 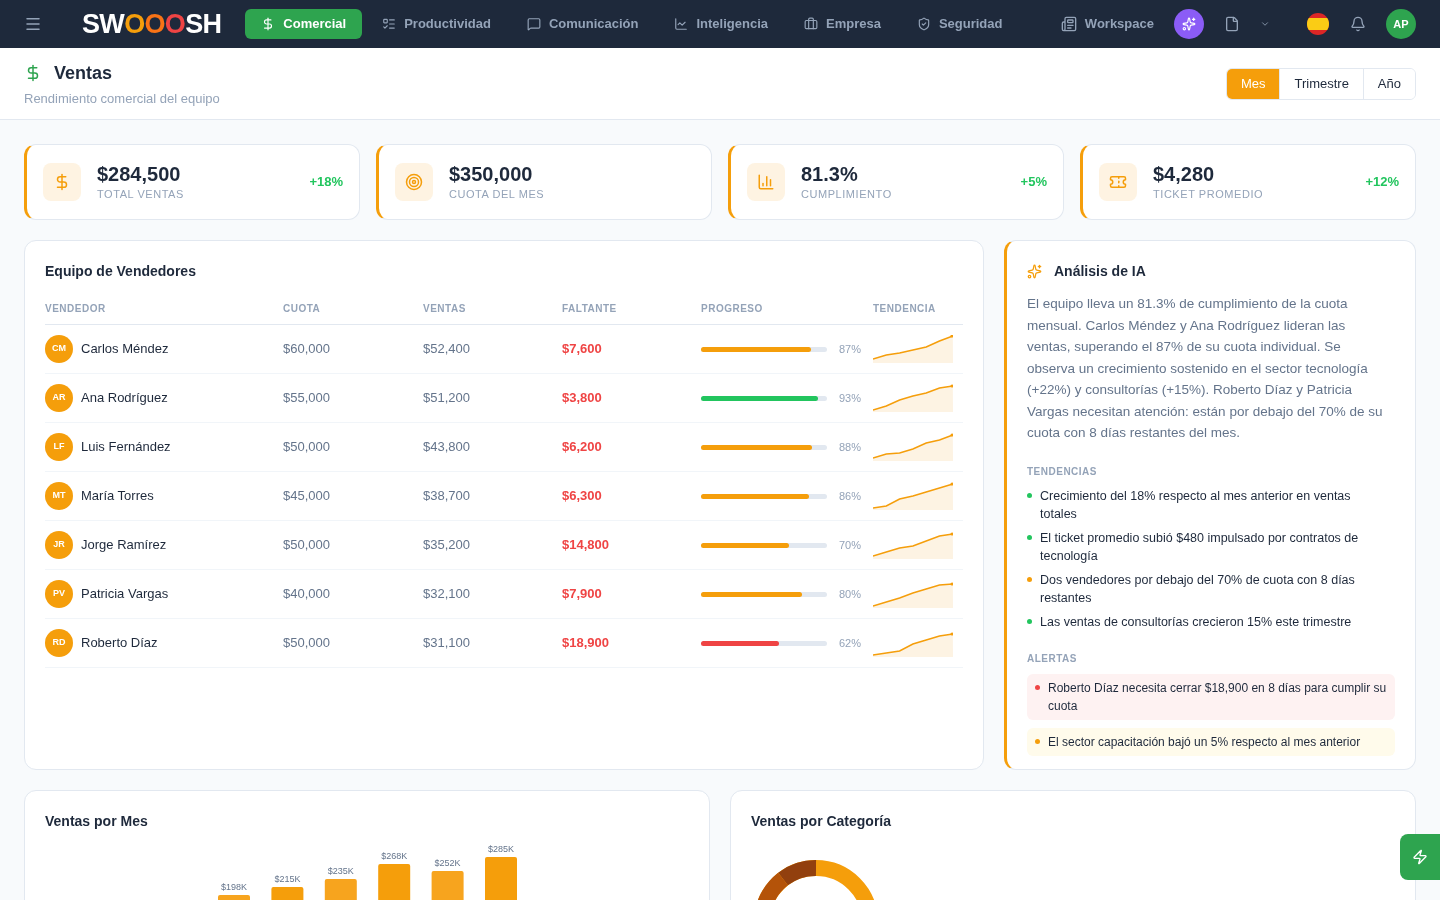 I want to click on logo: SWOOOSH, so click(x=152, y=24).